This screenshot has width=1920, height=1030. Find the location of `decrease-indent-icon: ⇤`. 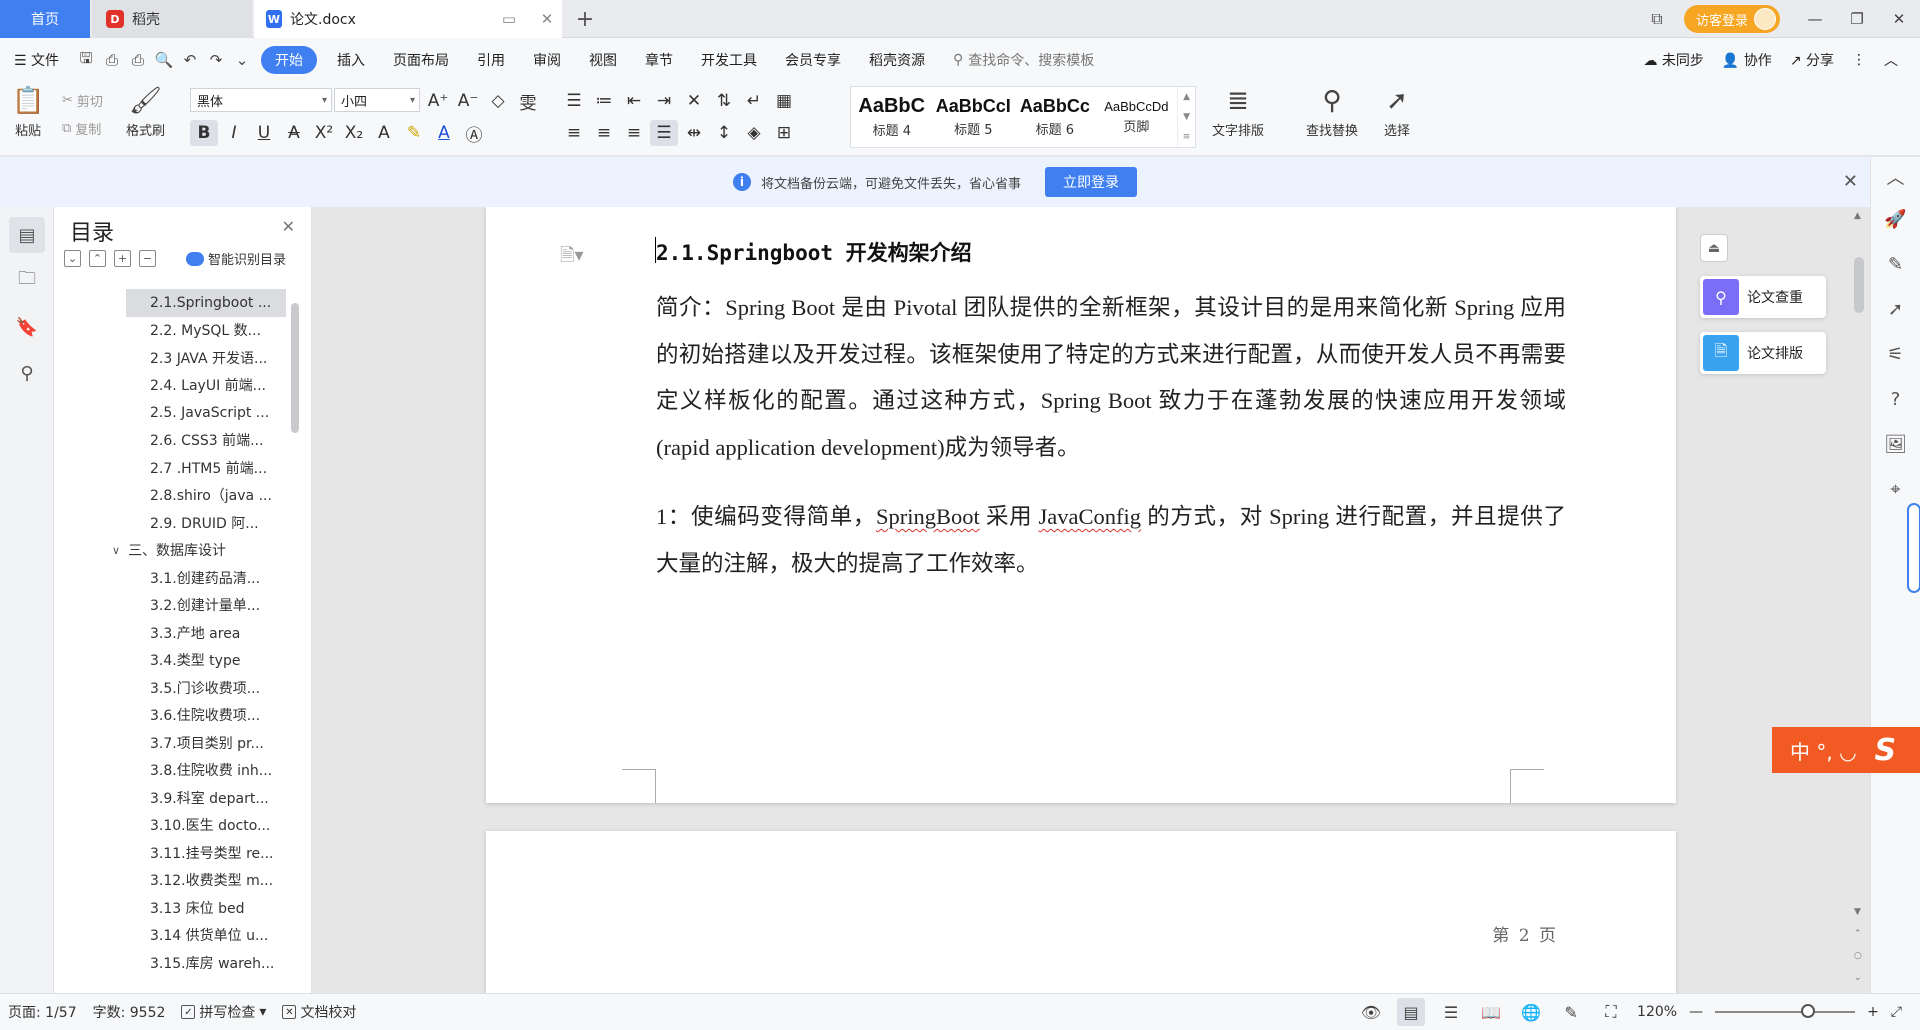

decrease-indent-icon: ⇤ is located at coordinates (634, 101).